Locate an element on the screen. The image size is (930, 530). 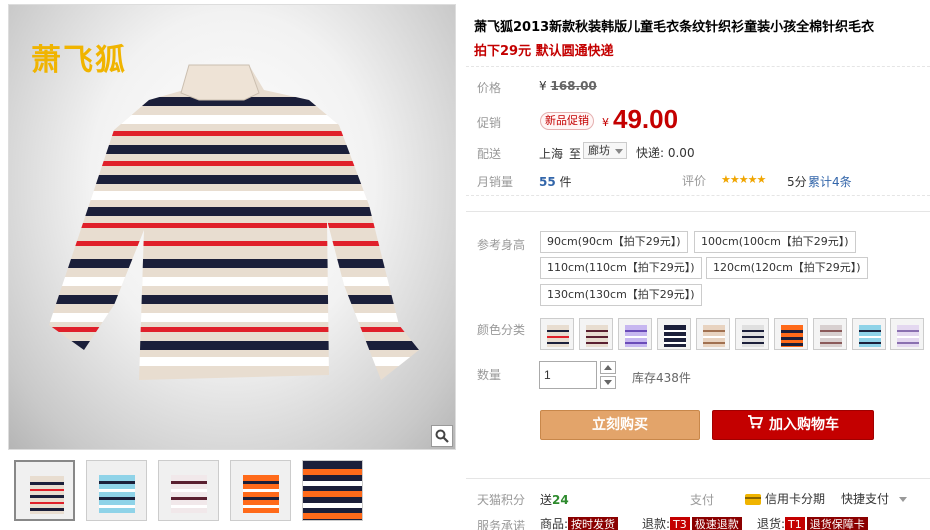
fast-refund-badge: 极速退款 is located at coordinates (716, 523).